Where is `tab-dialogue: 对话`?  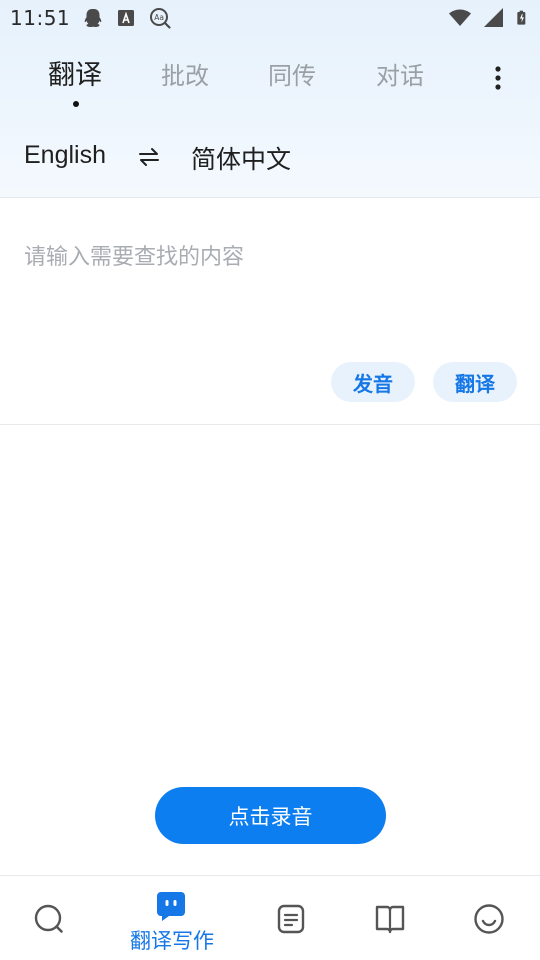
tab-dialogue: 对话 is located at coordinates (400, 76).